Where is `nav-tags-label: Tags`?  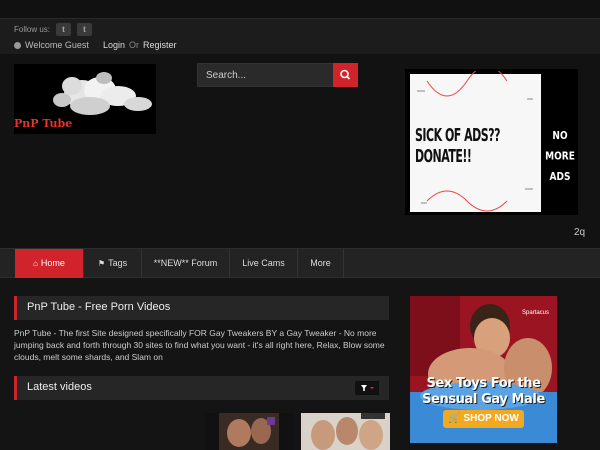
nav-tags-label: Tags is located at coordinates (118, 263).